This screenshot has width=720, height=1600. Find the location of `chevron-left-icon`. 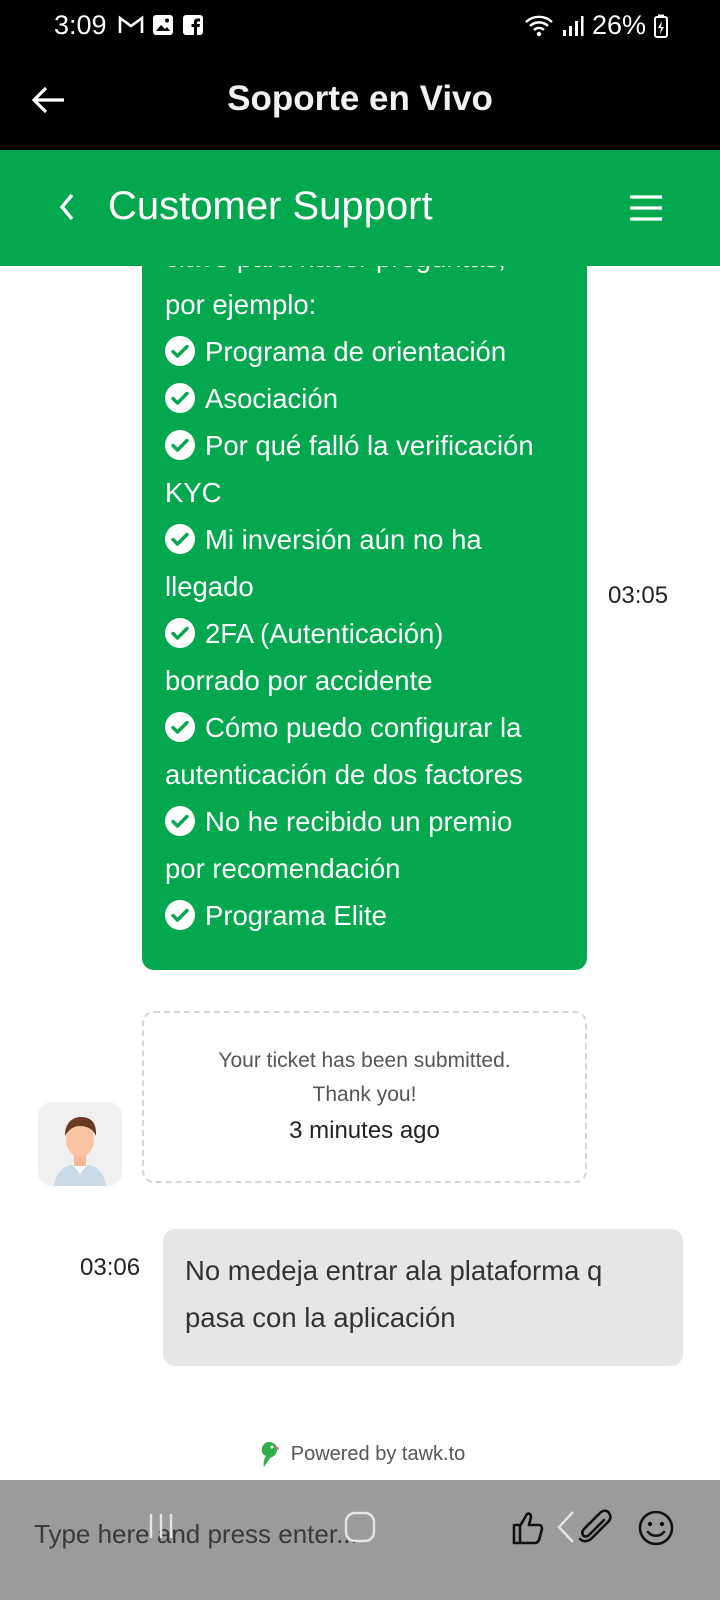

chevron-left-icon is located at coordinates (67, 207).